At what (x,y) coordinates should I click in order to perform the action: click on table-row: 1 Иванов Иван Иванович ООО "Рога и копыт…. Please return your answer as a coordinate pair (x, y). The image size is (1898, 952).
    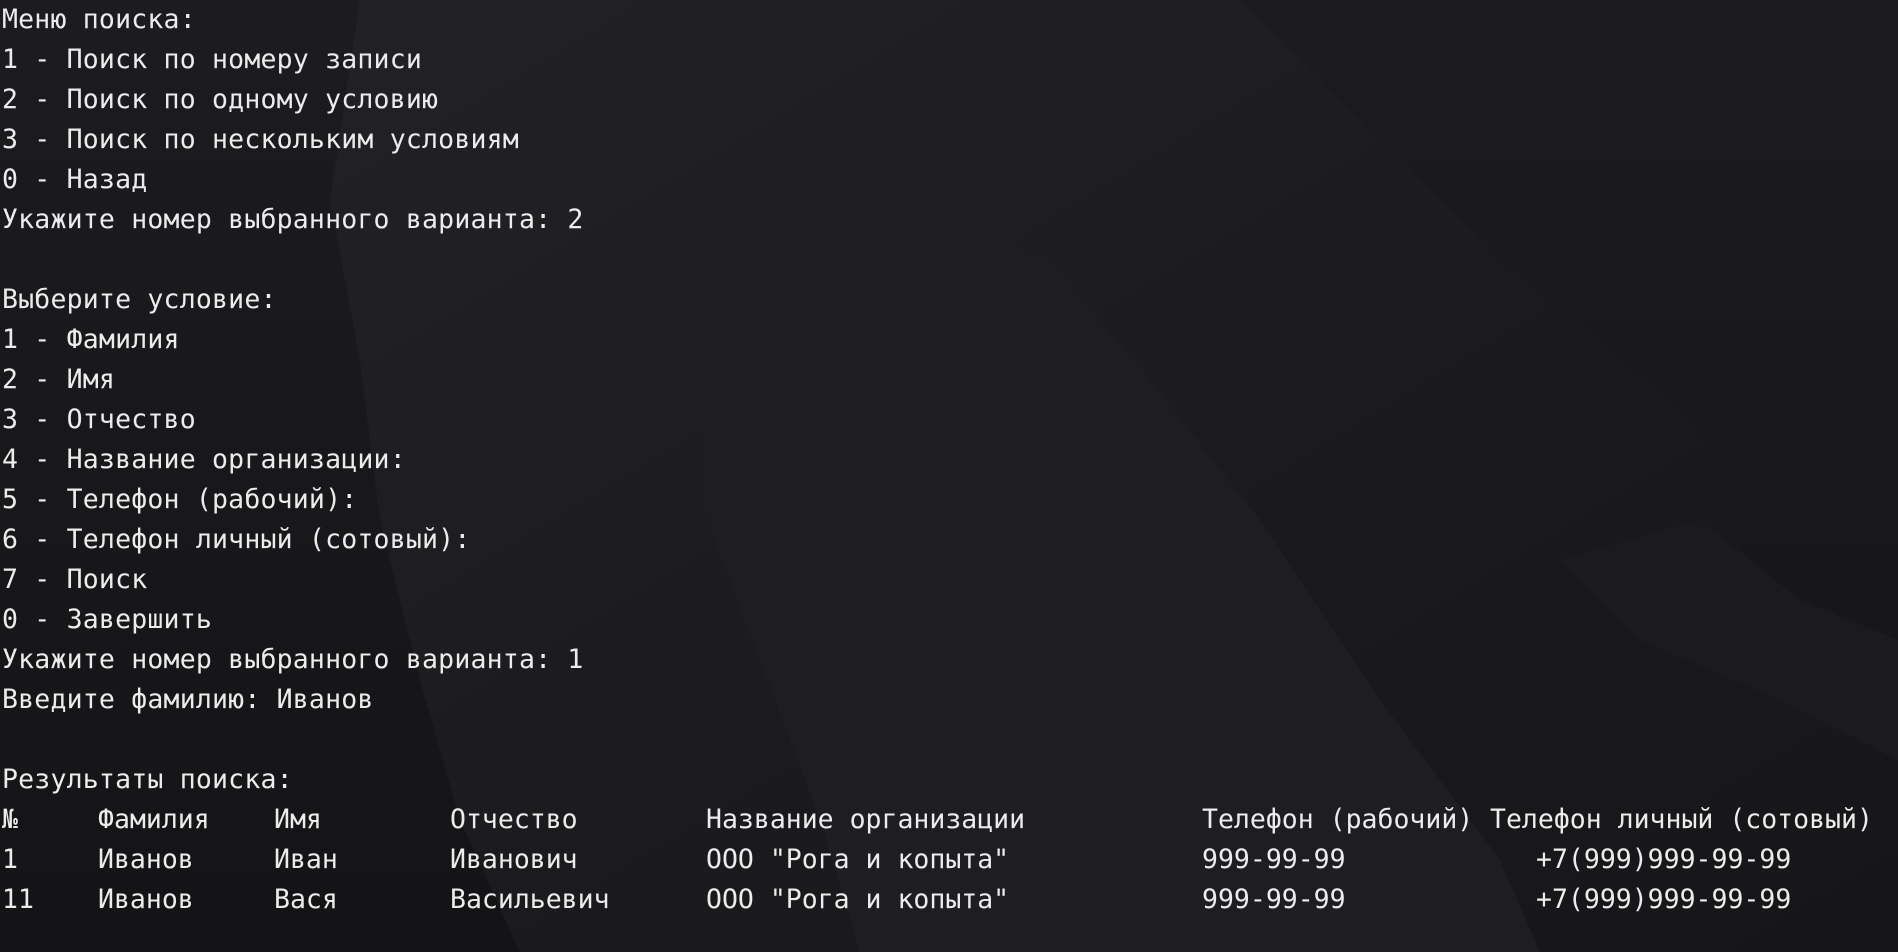
    Looking at the image, I should click on (947, 860).